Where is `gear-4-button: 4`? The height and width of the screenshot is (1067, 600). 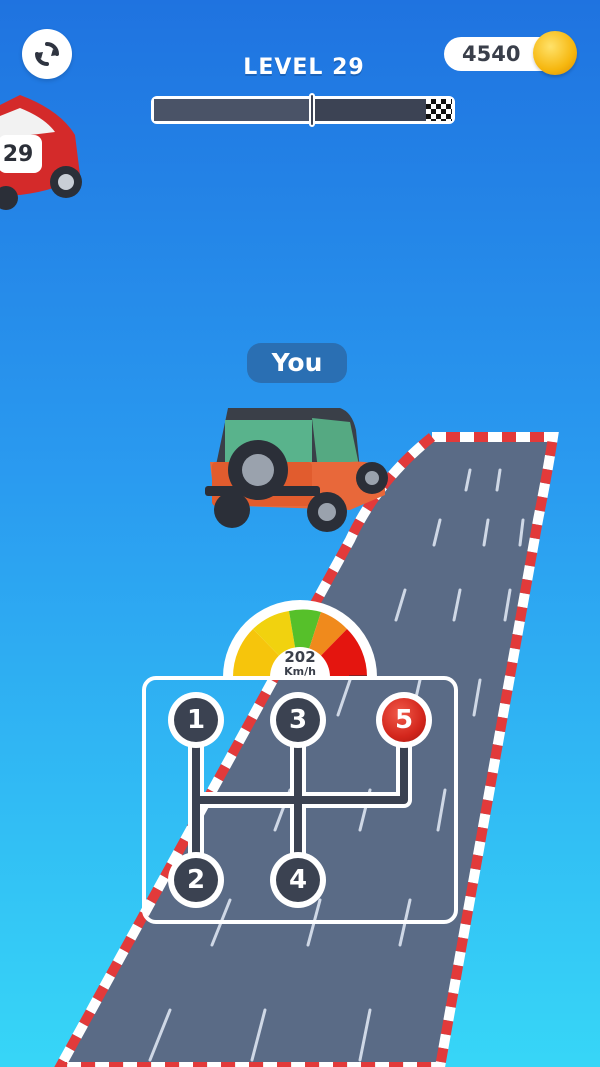
gear-4-button: 4 is located at coordinates (298, 880).